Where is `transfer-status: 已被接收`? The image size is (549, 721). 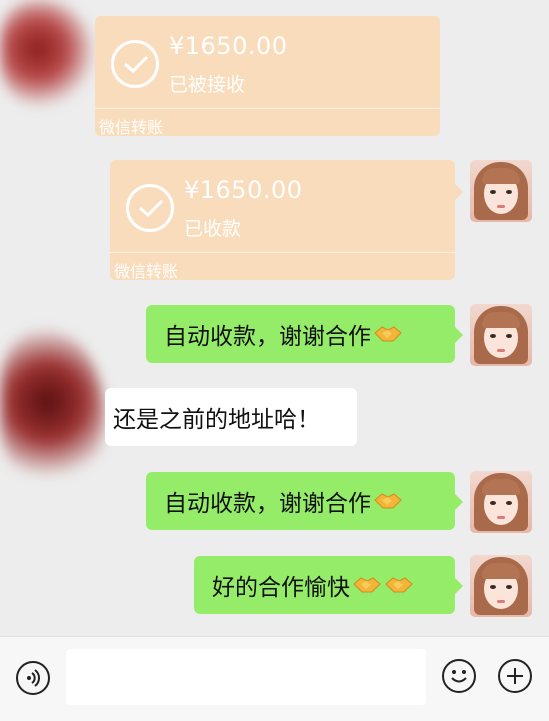 transfer-status: 已被接收 is located at coordinates (207, 85).